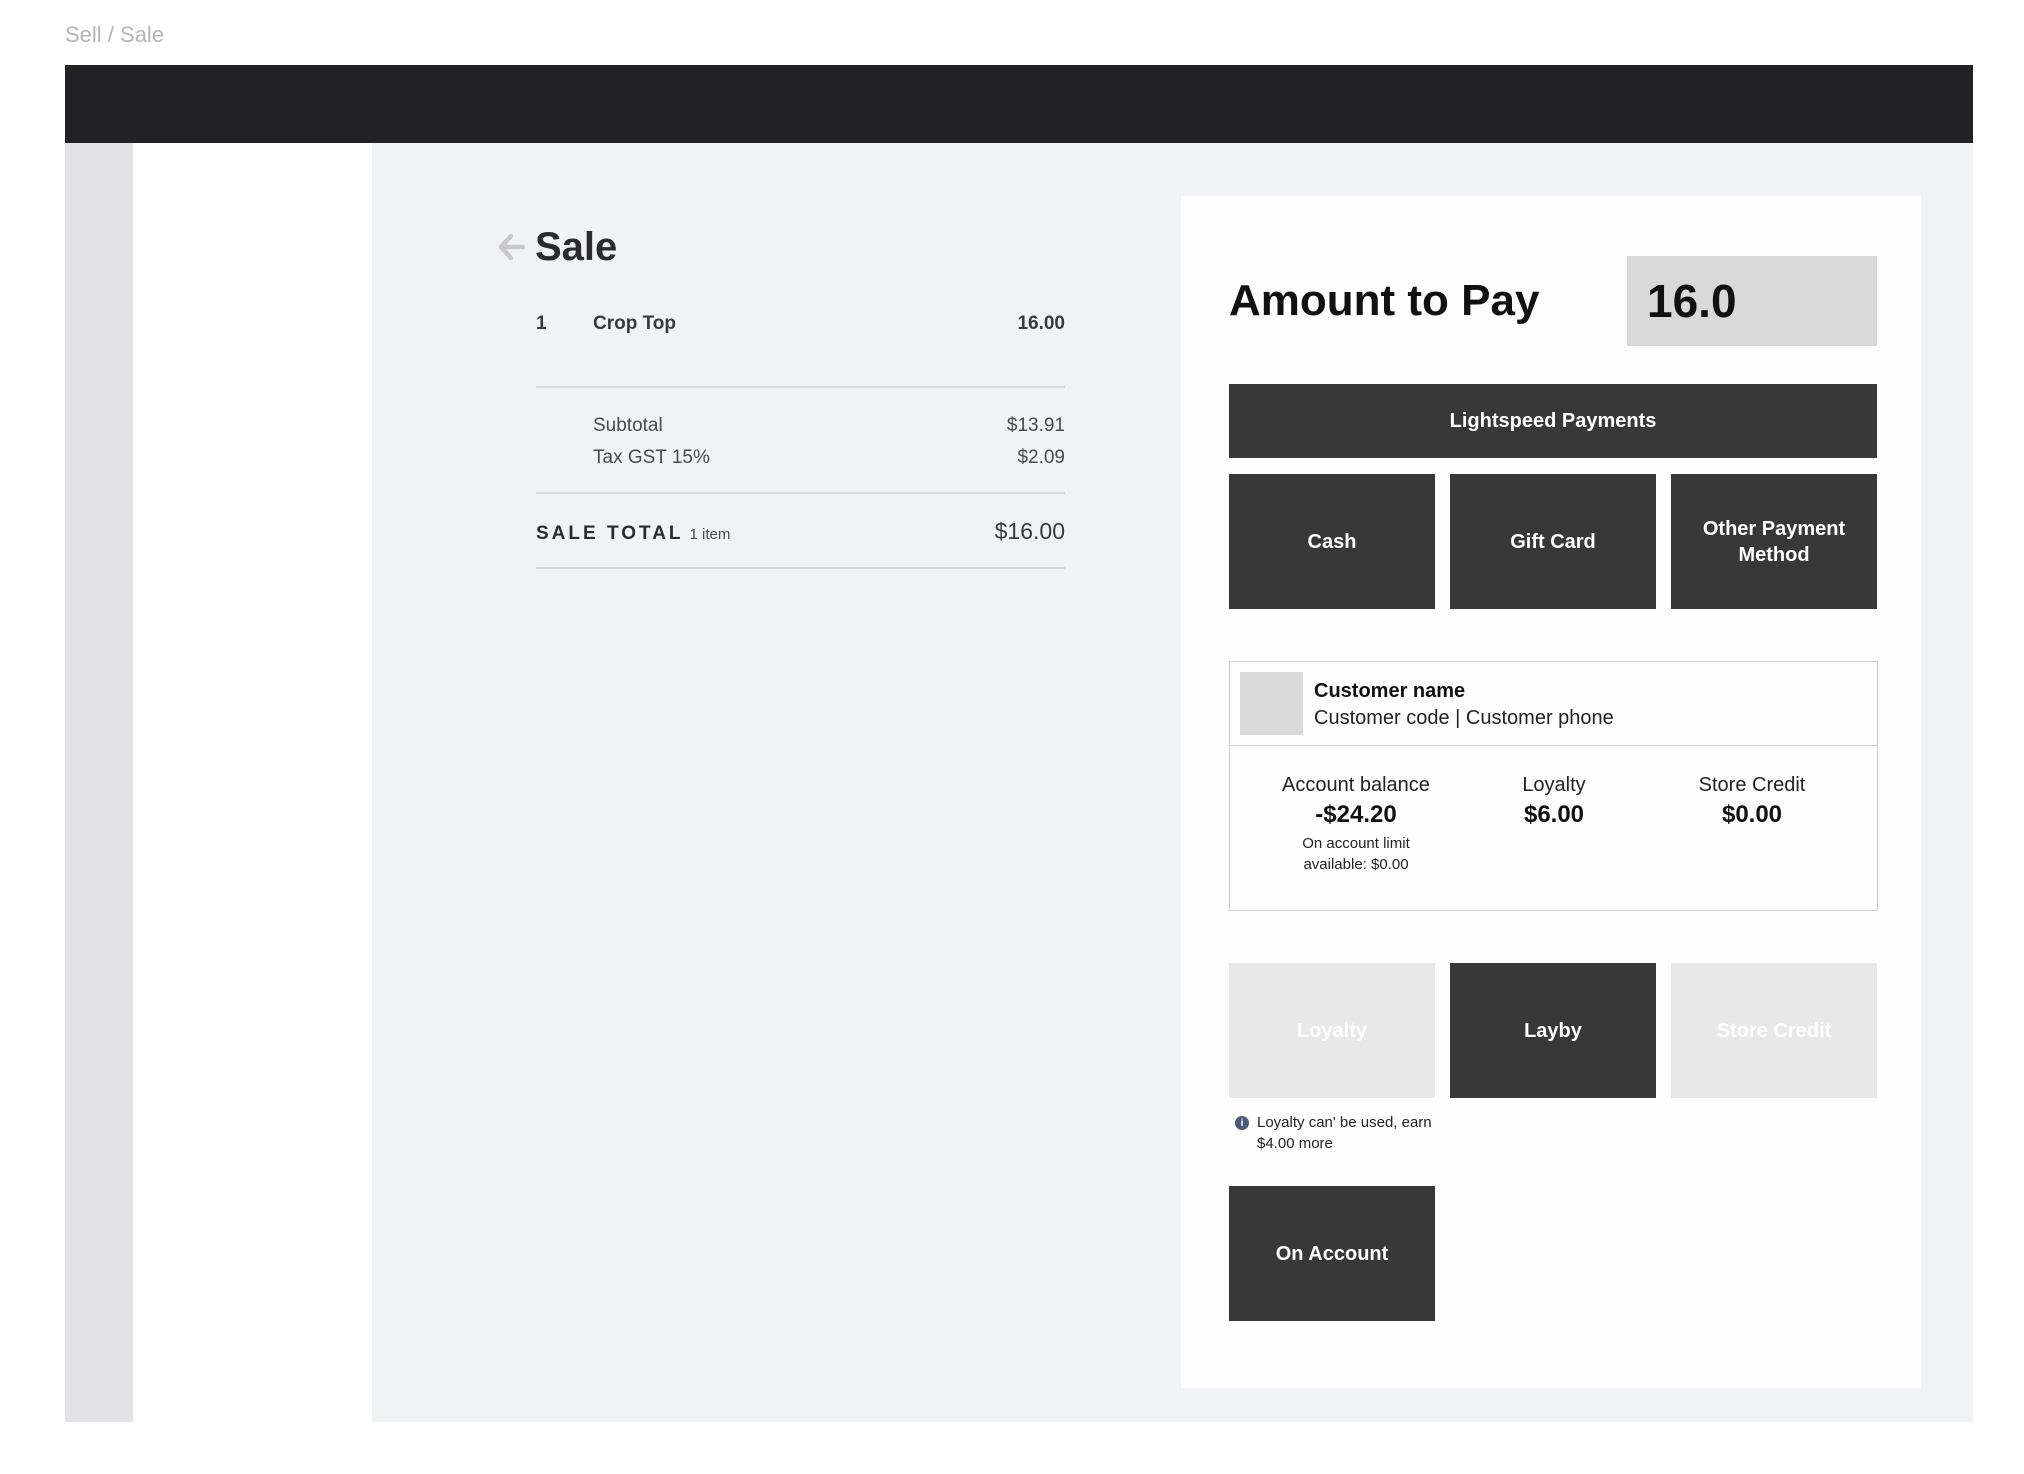 Image resolution: width=2024 pixels, height=1474 pixels. Describe the element at coordinates (1692, 301) in the screenshot. I see `amount-to-pay-value: 16.0` at that location.